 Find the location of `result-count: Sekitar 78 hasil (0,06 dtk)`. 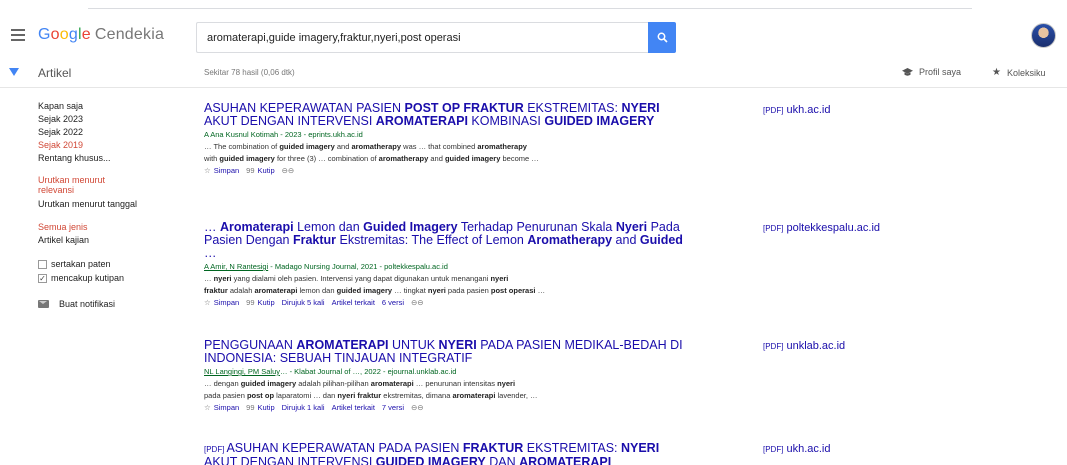

result-count: Sekitar 78 hasil (0,06 dtk) is located at coordinates (249, 72).